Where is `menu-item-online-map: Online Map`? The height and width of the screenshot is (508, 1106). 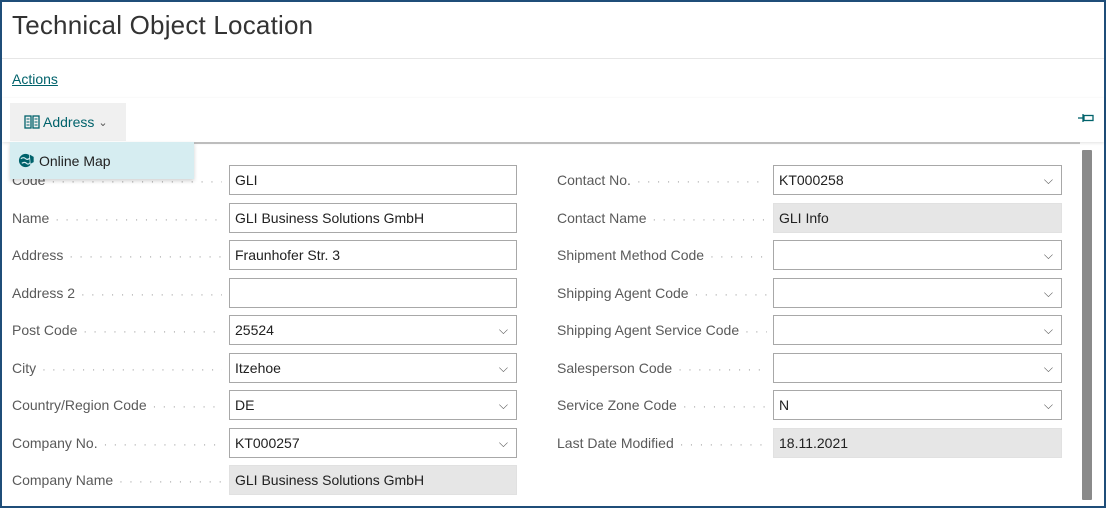 menu-item-online-map: Online Map is located at coordinates (102, 160).